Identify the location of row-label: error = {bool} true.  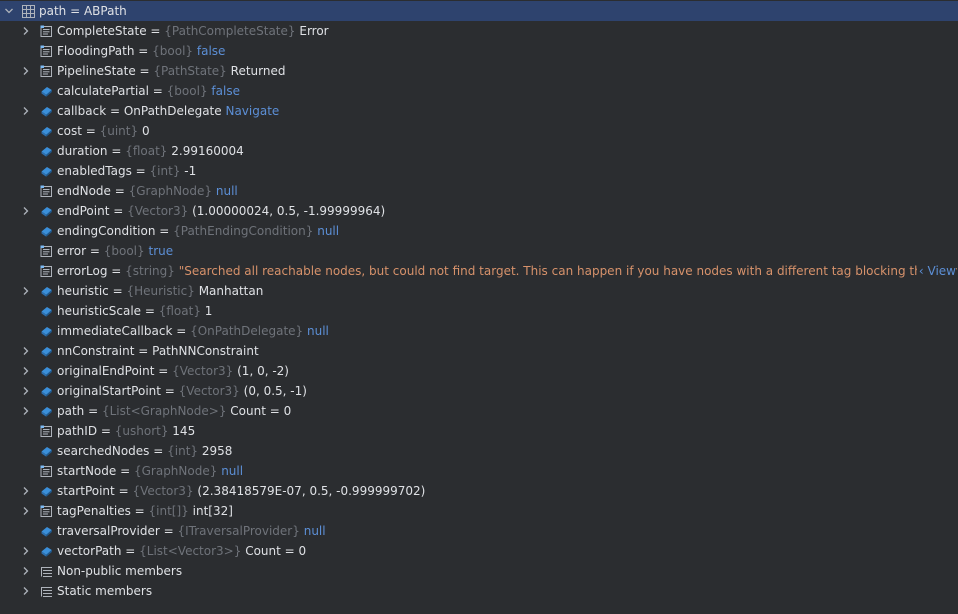
(115, 251).